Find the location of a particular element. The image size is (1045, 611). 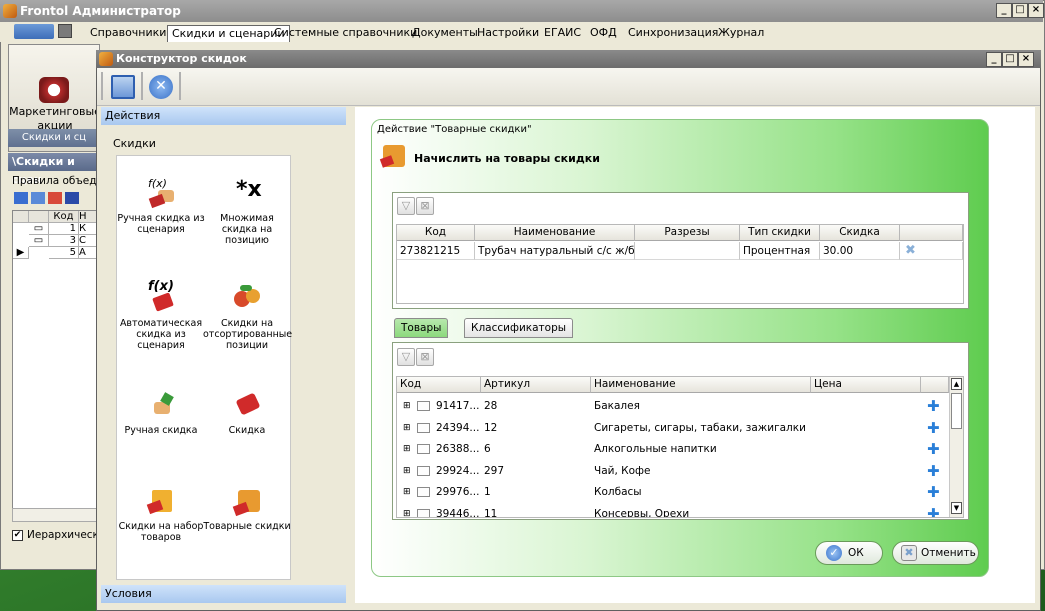

col-header: Тип скидки is located at coordinates (780, 233).